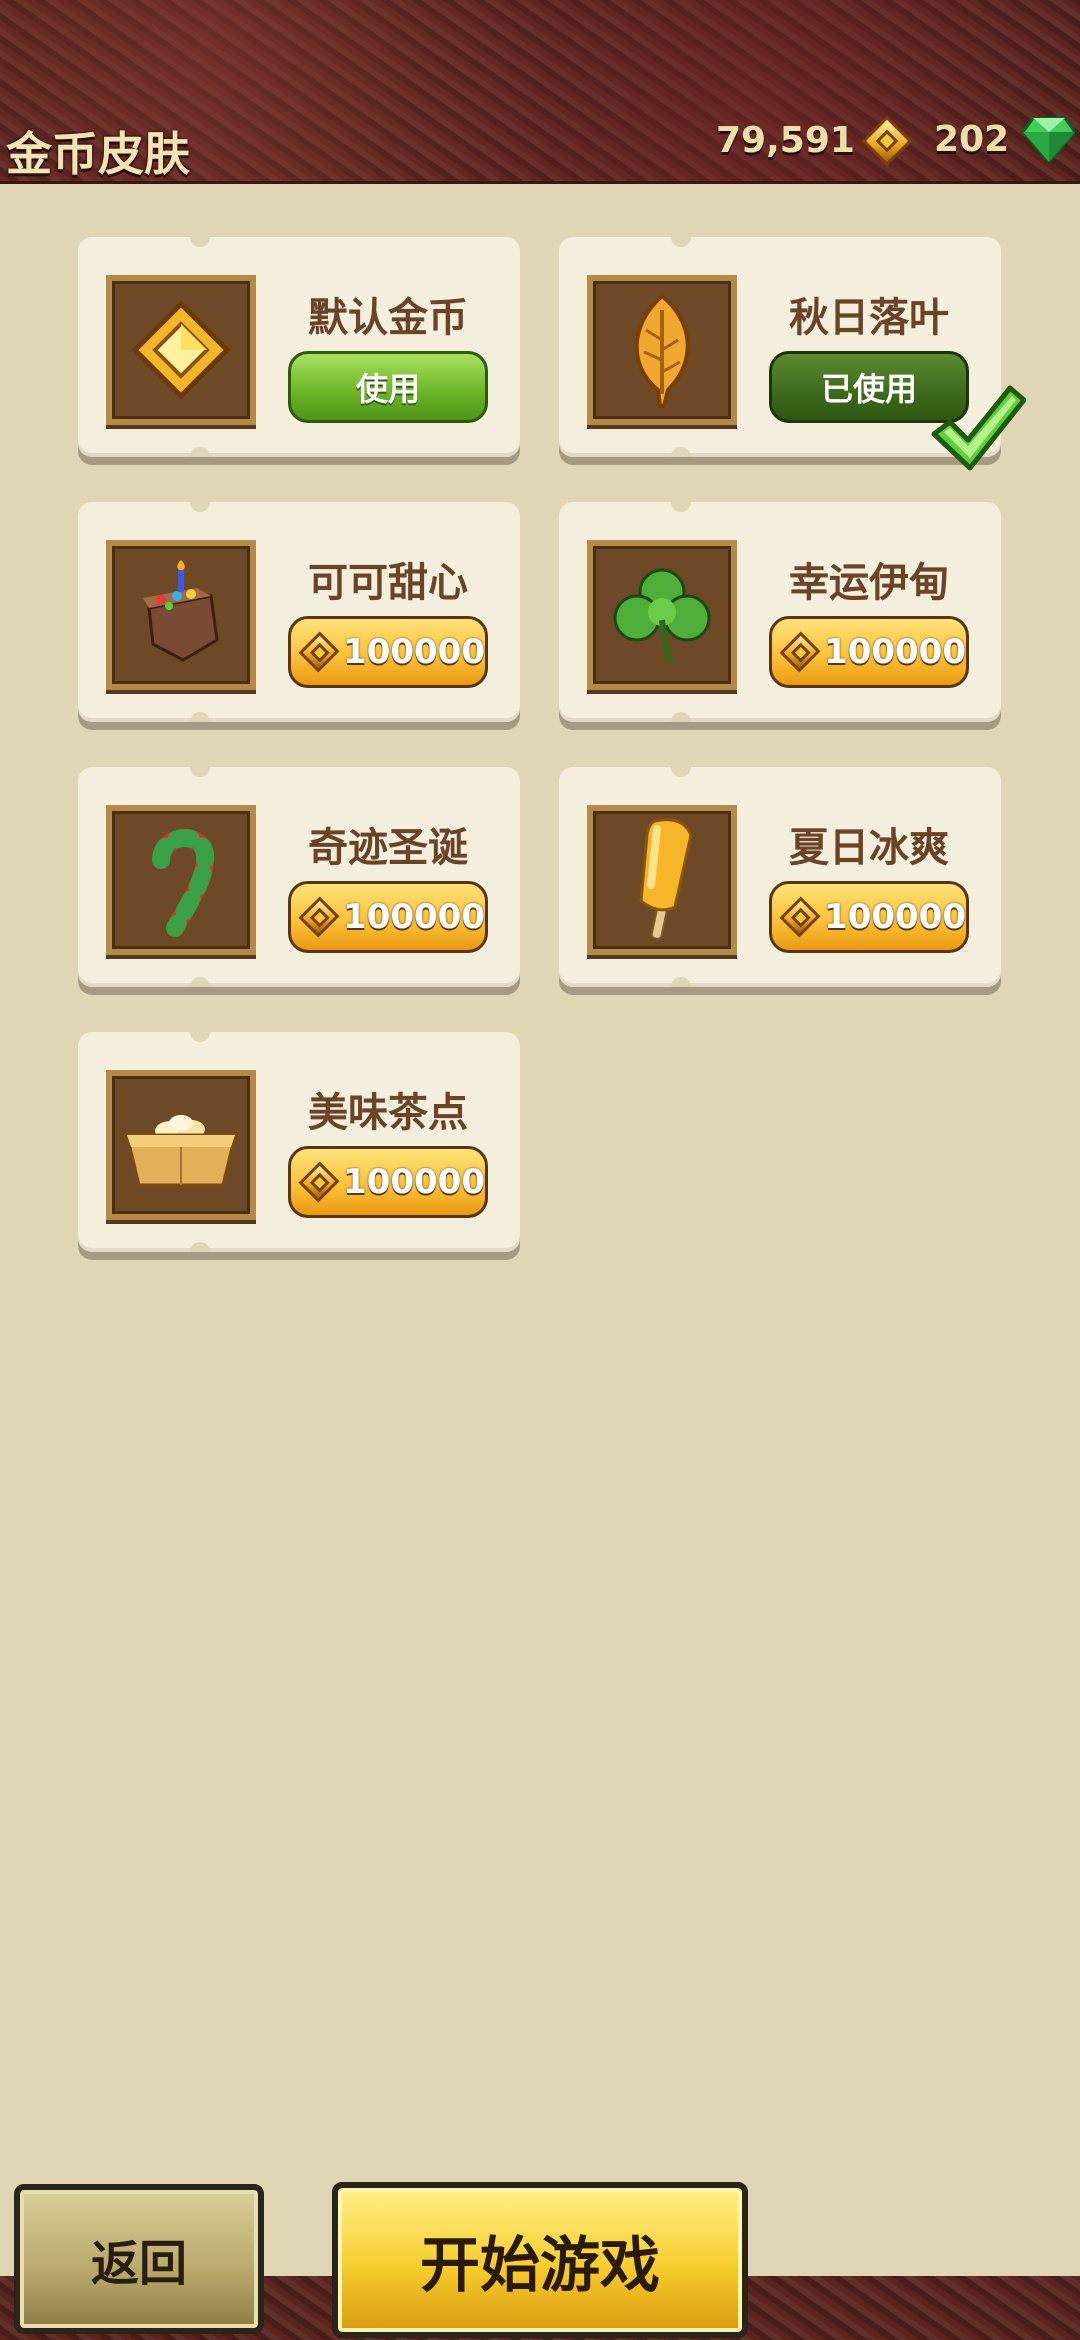 The width and height of the screenshot is (1080, 2340). I want to click on skin-card-christmas-miracle: 奇迹圣诞 100000, so click(299, 877).